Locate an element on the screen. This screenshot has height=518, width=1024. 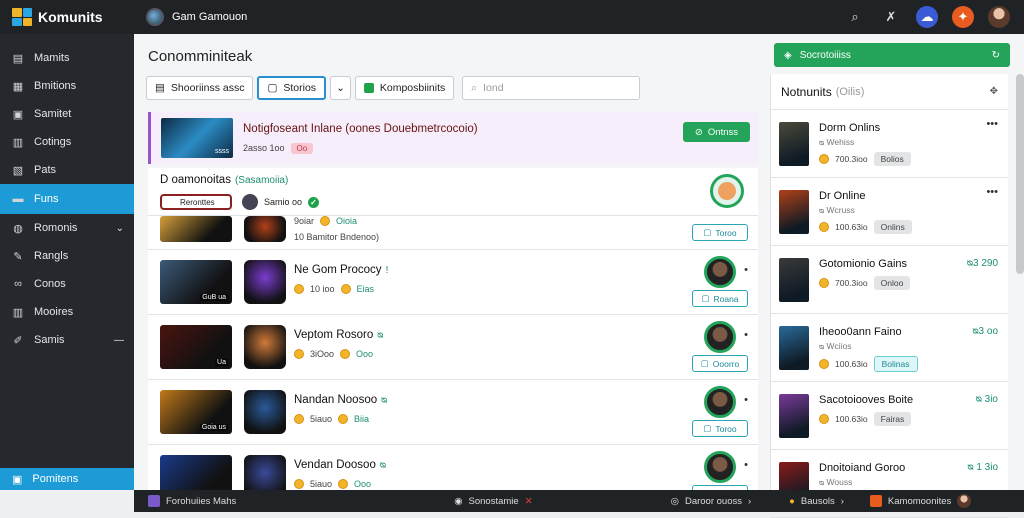
item-action-button: ▢ Roana is located at coordinates (720, 298).